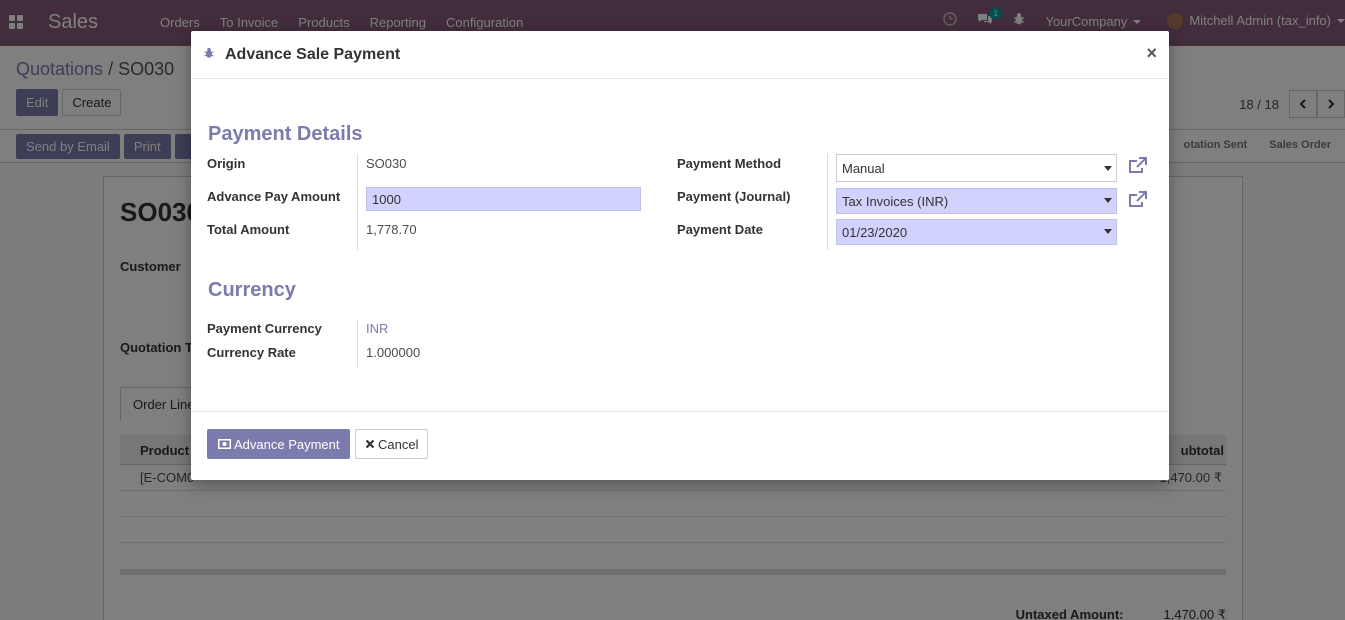  Describe the element at coordinates (391, 229) in the screenshot. I see `total-amount-value: 1,778.70` at that location.